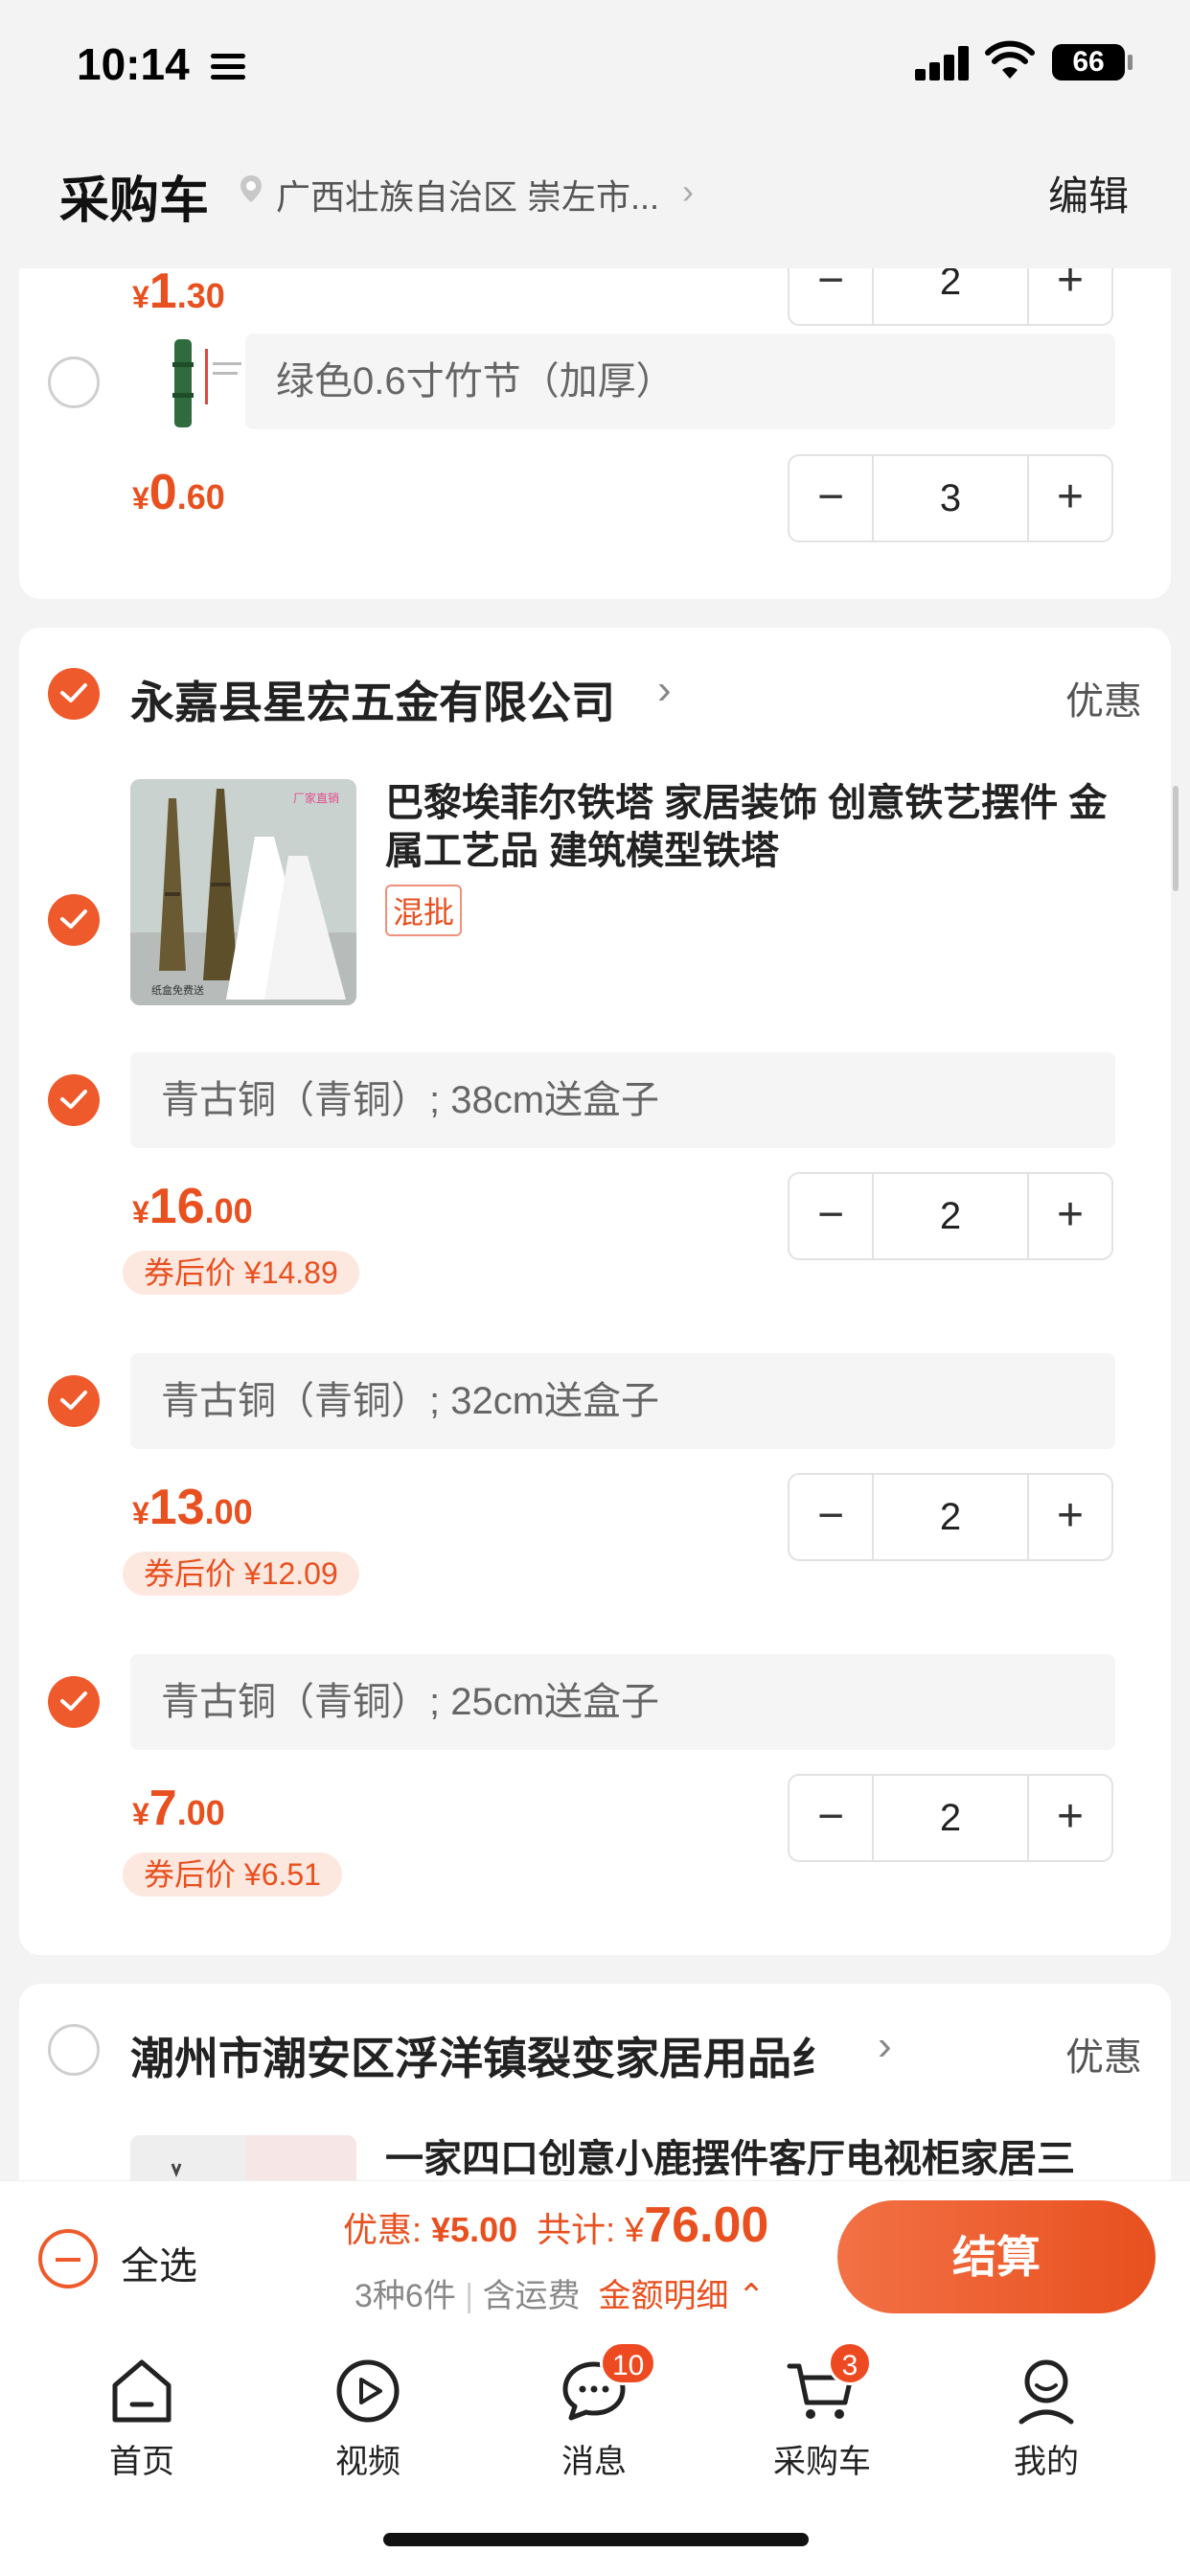  I want to click on quantity-stepper: − 3 +, so click(951, 498).